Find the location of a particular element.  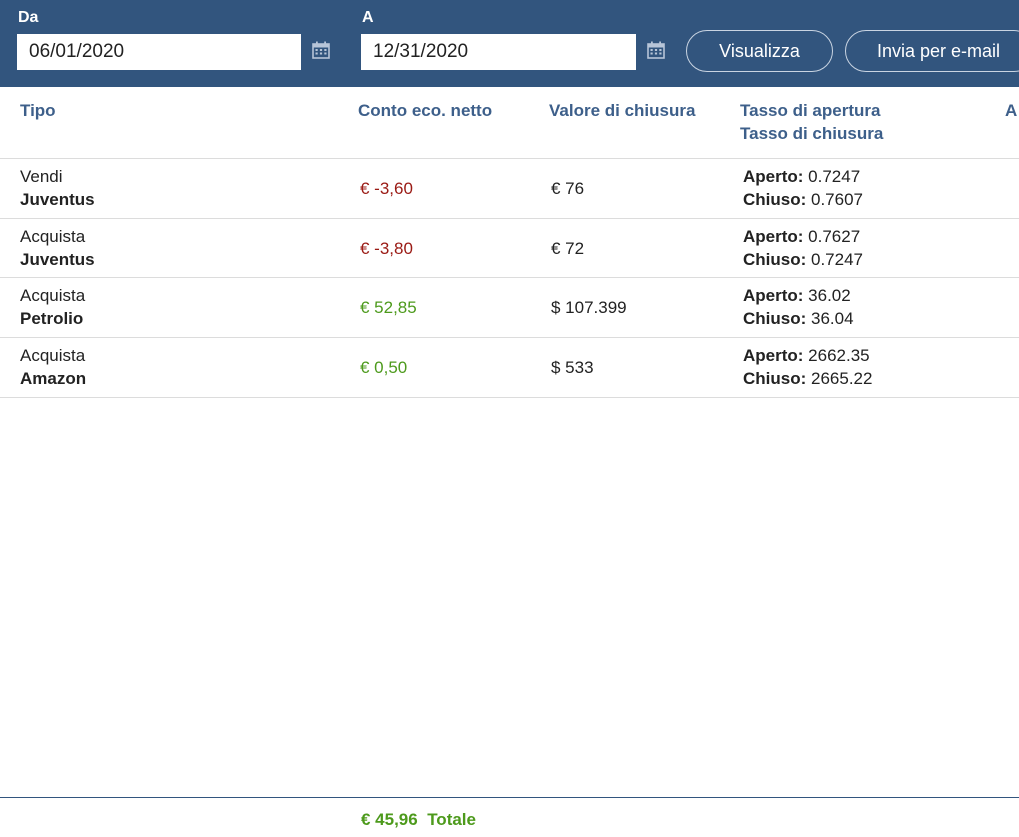

send-email-button: Invia per e-mail is located at coordinates (932, 51).